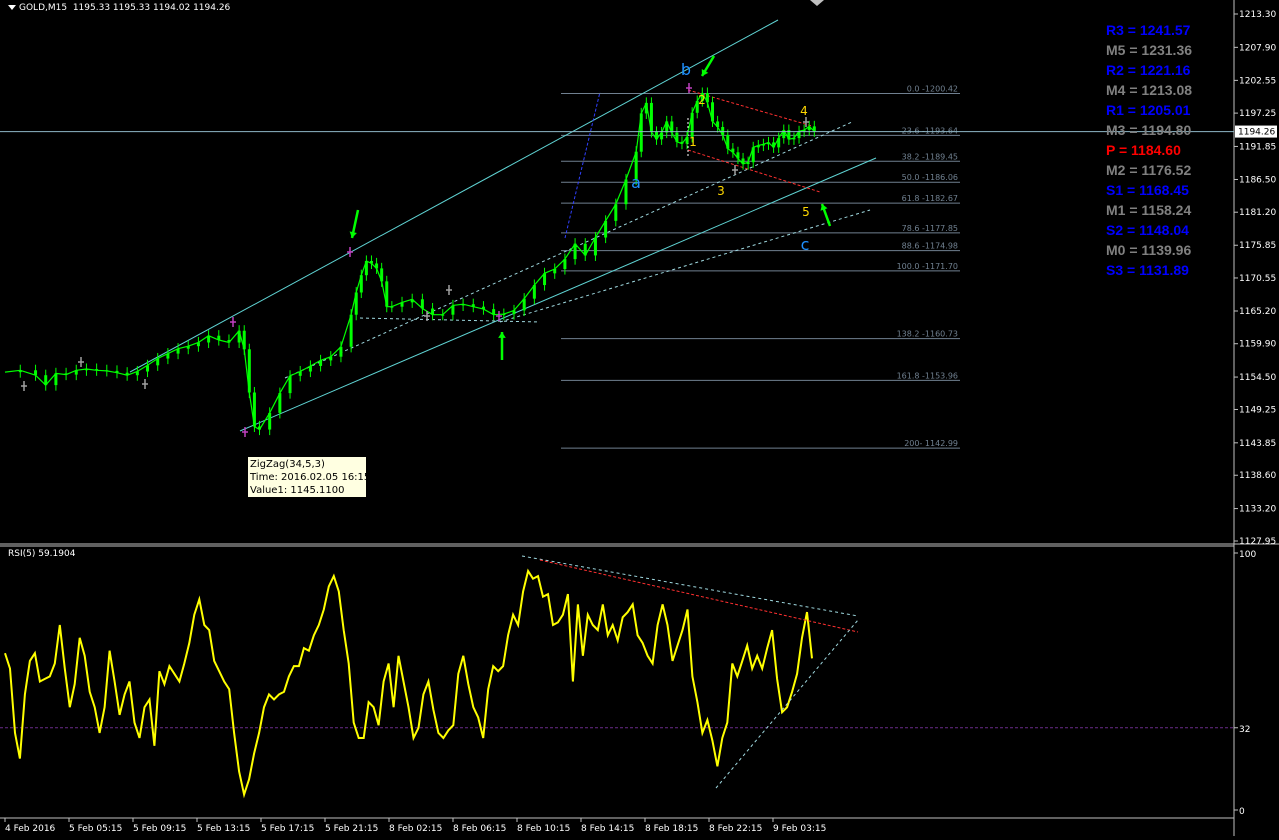  I want to click on current-price-label: 1194.26, so click(1256, 133).